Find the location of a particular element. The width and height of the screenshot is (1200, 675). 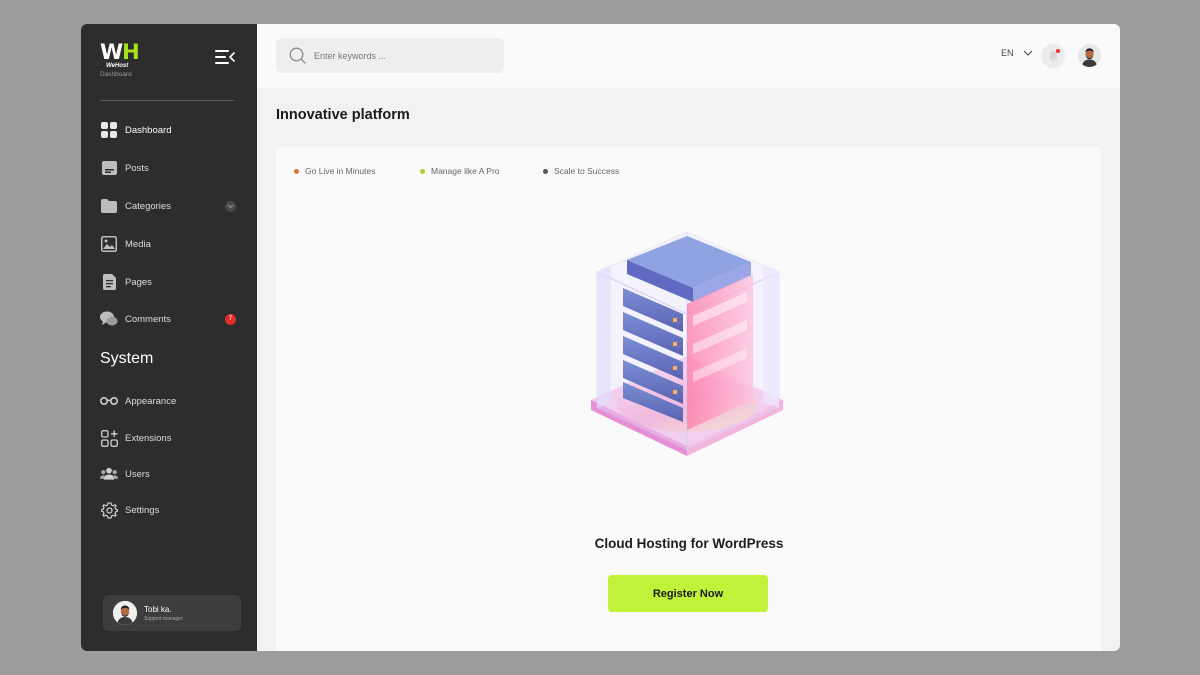

sidebar-item-pages: Pages is located at coordinates (170, 282).